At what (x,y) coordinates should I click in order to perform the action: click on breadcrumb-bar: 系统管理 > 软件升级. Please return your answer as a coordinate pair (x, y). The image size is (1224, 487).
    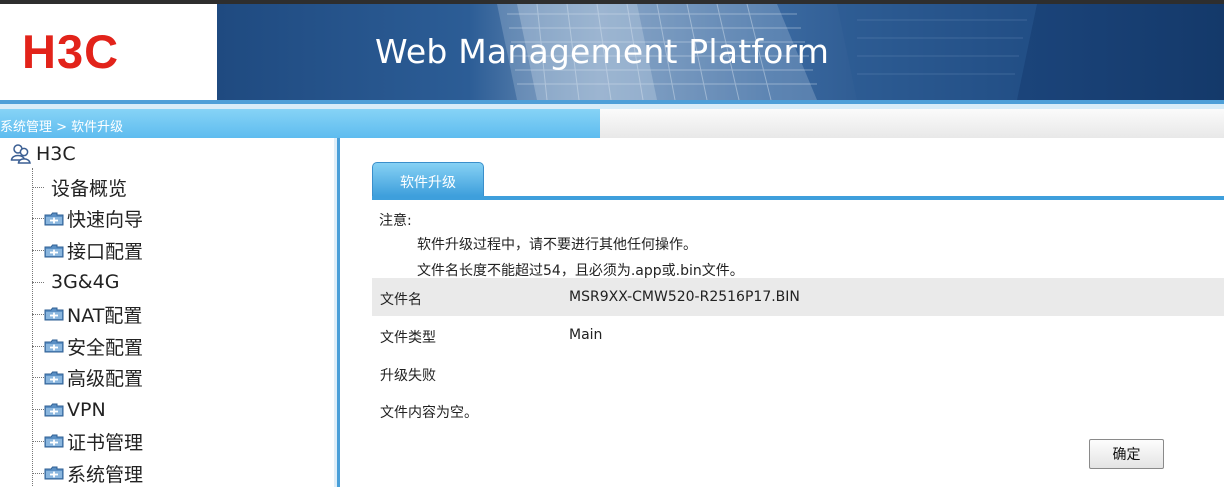
    Looking at the image, I should click on (300, 123).